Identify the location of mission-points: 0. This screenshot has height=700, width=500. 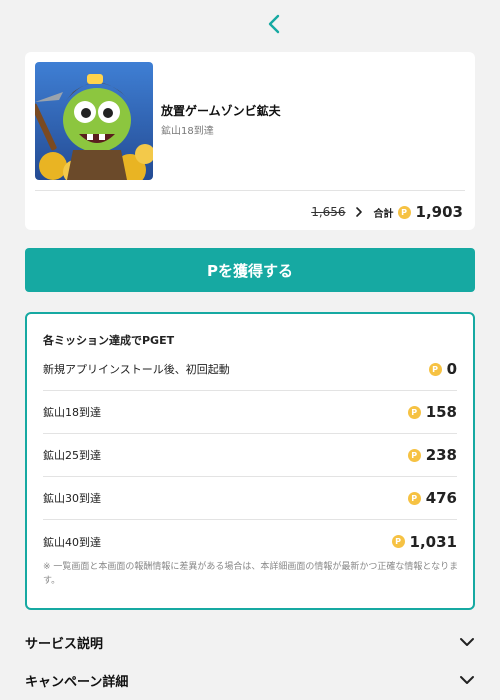
(451, 369).